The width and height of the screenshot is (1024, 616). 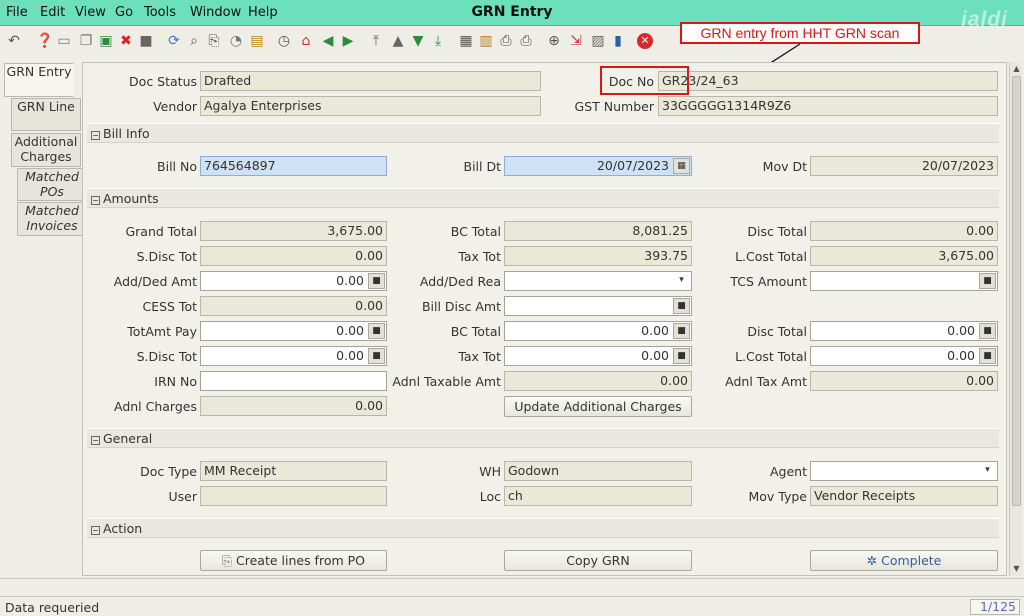 I want to click on vendor-field: Agalya Enterprises, so click(x=370, y=106).